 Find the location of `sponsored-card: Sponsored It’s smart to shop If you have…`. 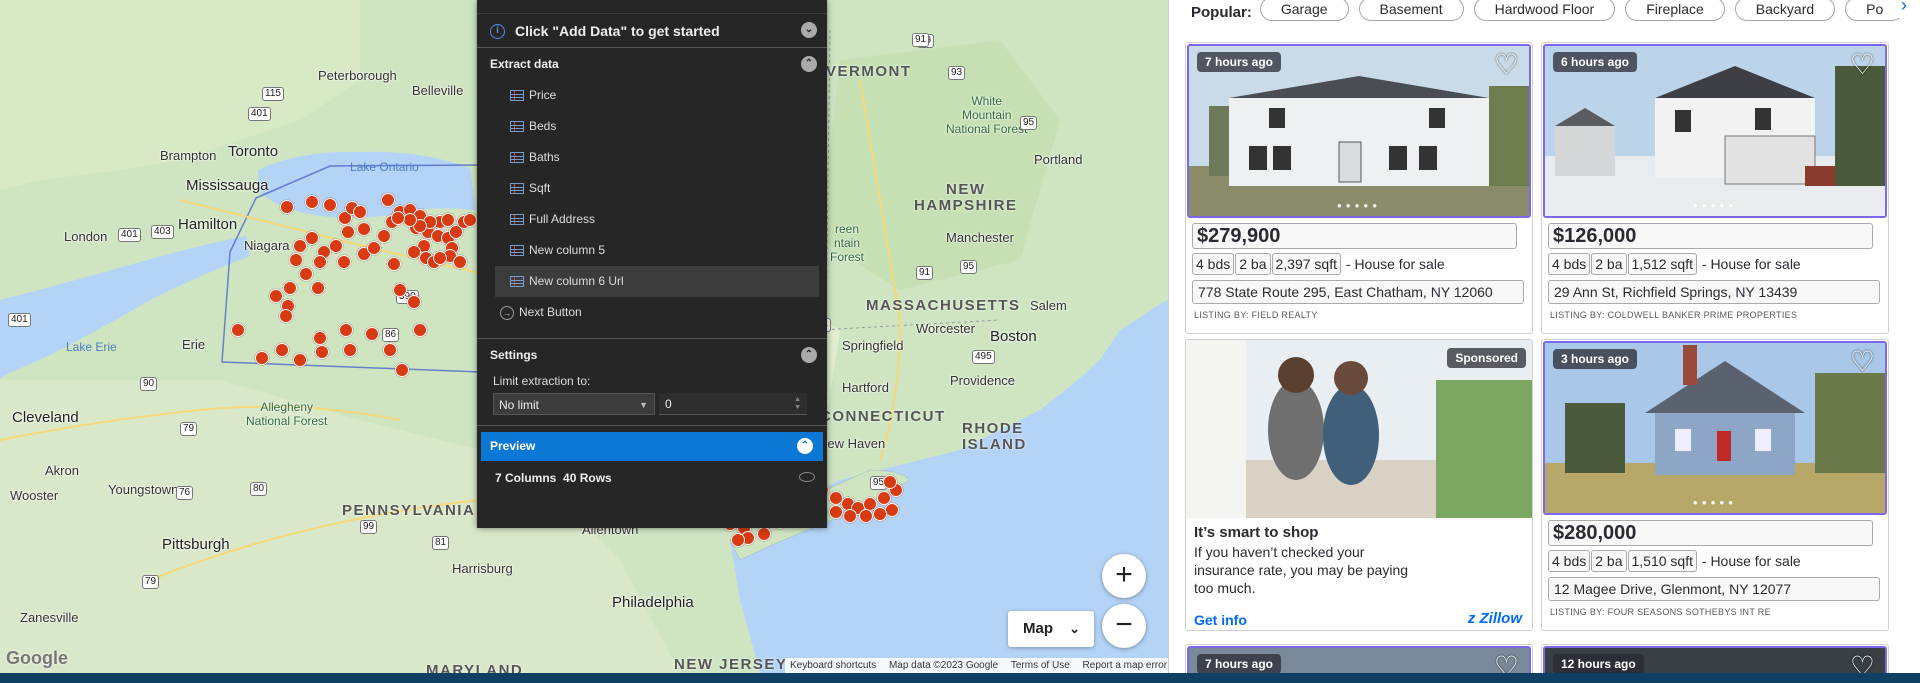

sponsored-card: Sponsored It’s smart to shop If you have… is located at coordinates (1359, 485).